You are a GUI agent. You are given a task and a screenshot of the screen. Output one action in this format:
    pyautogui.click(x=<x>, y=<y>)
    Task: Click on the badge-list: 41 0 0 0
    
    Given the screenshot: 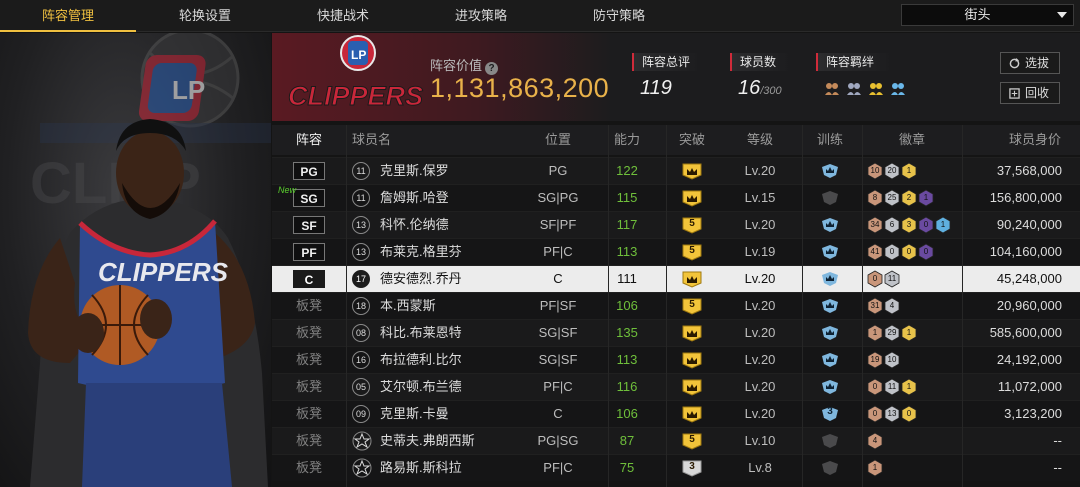 What is the action you would take?
    pyautogui.click(x=922, y=252)
    